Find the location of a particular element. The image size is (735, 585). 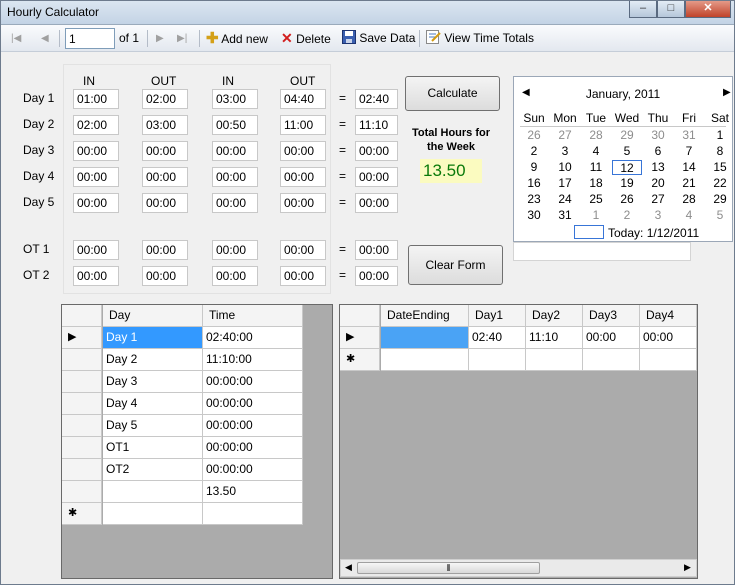

status-textbox is located at coordinates (602, 251).